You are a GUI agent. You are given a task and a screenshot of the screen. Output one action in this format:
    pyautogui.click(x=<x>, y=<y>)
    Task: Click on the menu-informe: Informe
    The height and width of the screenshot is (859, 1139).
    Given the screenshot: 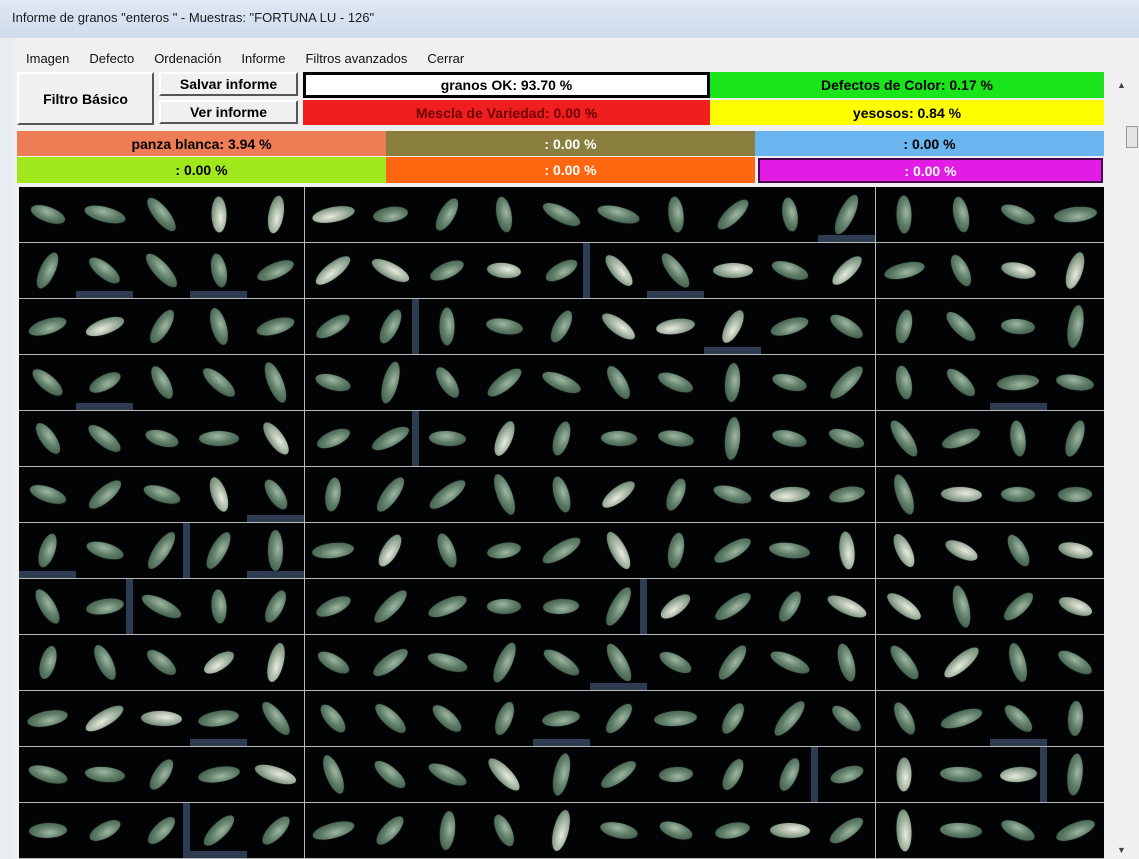 What is the action you would take?
    pyautogui.click(x=261, y=58)
    